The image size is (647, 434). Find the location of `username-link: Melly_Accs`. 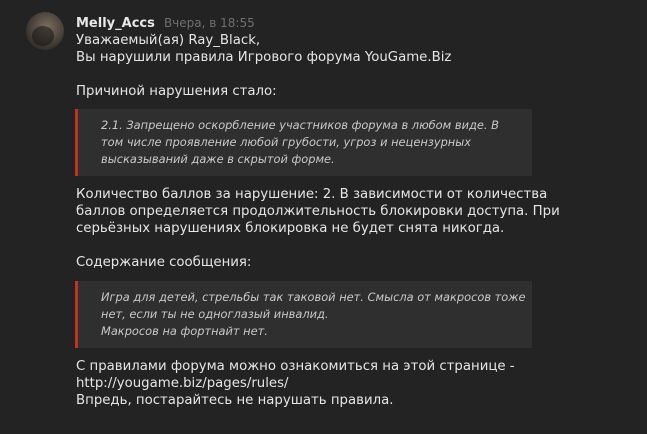

username-link: Melly_Accs is located at coordinates (115, 23).